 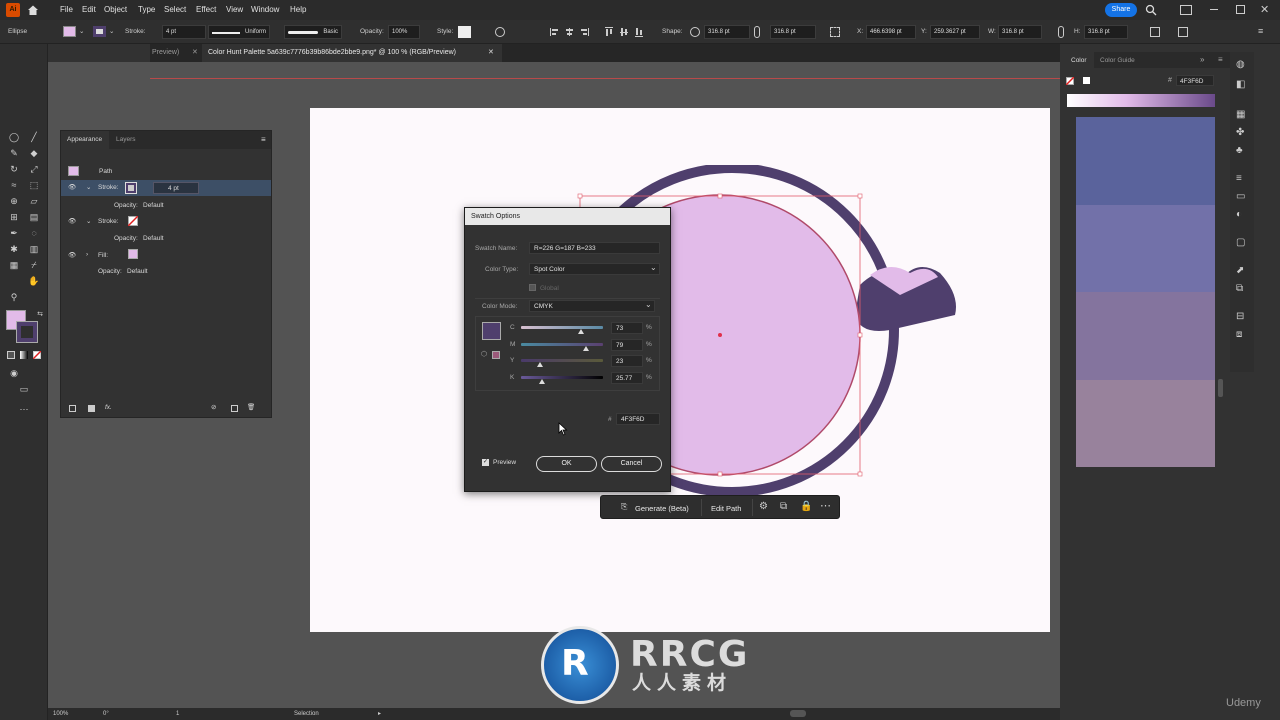 What do you see at coordinates (562, 327) in the screenshot?
I see `channel-c-slider` at bounding box center [562, 327].